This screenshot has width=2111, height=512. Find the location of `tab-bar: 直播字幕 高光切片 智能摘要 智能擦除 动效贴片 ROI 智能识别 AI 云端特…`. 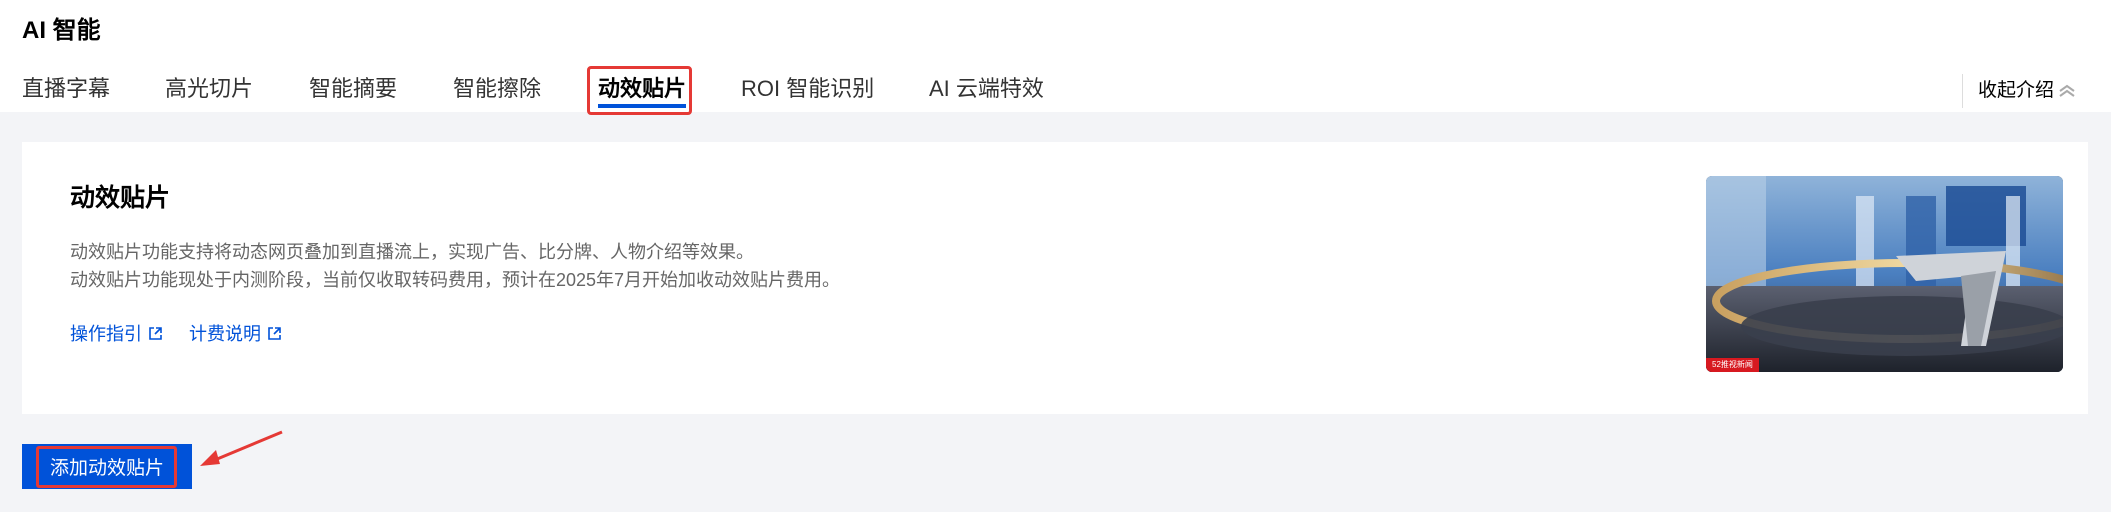

tab-bar: 直播字幕 高光切片 智能摘要 智能擦除 动效贴片 ROI 智能识别 AI 云端特… is located at coordinates (1055, 89).